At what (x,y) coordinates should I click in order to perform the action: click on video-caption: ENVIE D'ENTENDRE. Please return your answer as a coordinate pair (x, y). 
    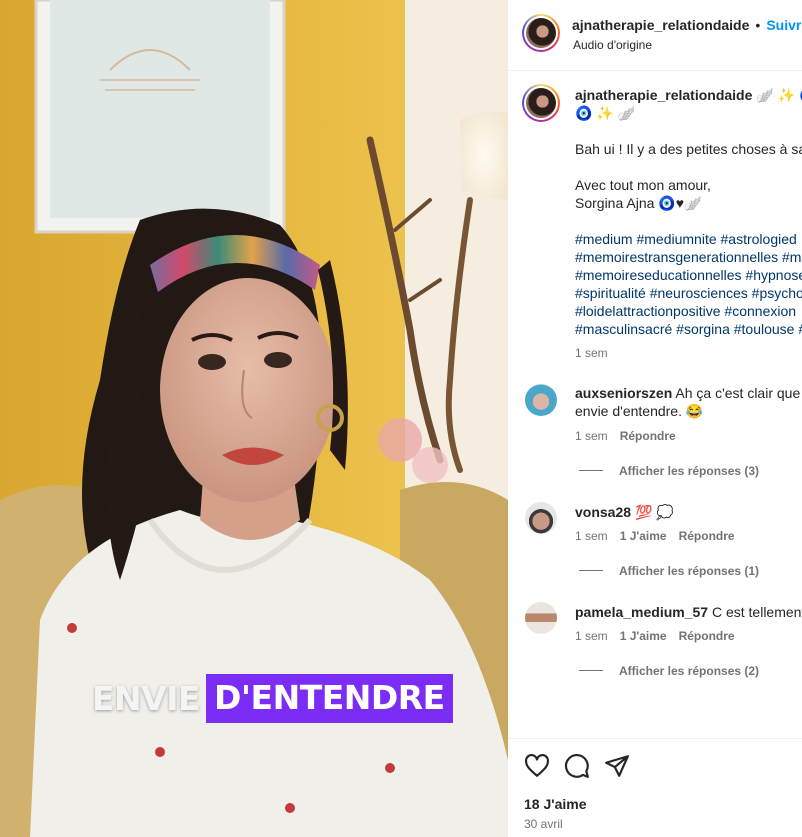
    Looking at the image, I should click on (269, 698).